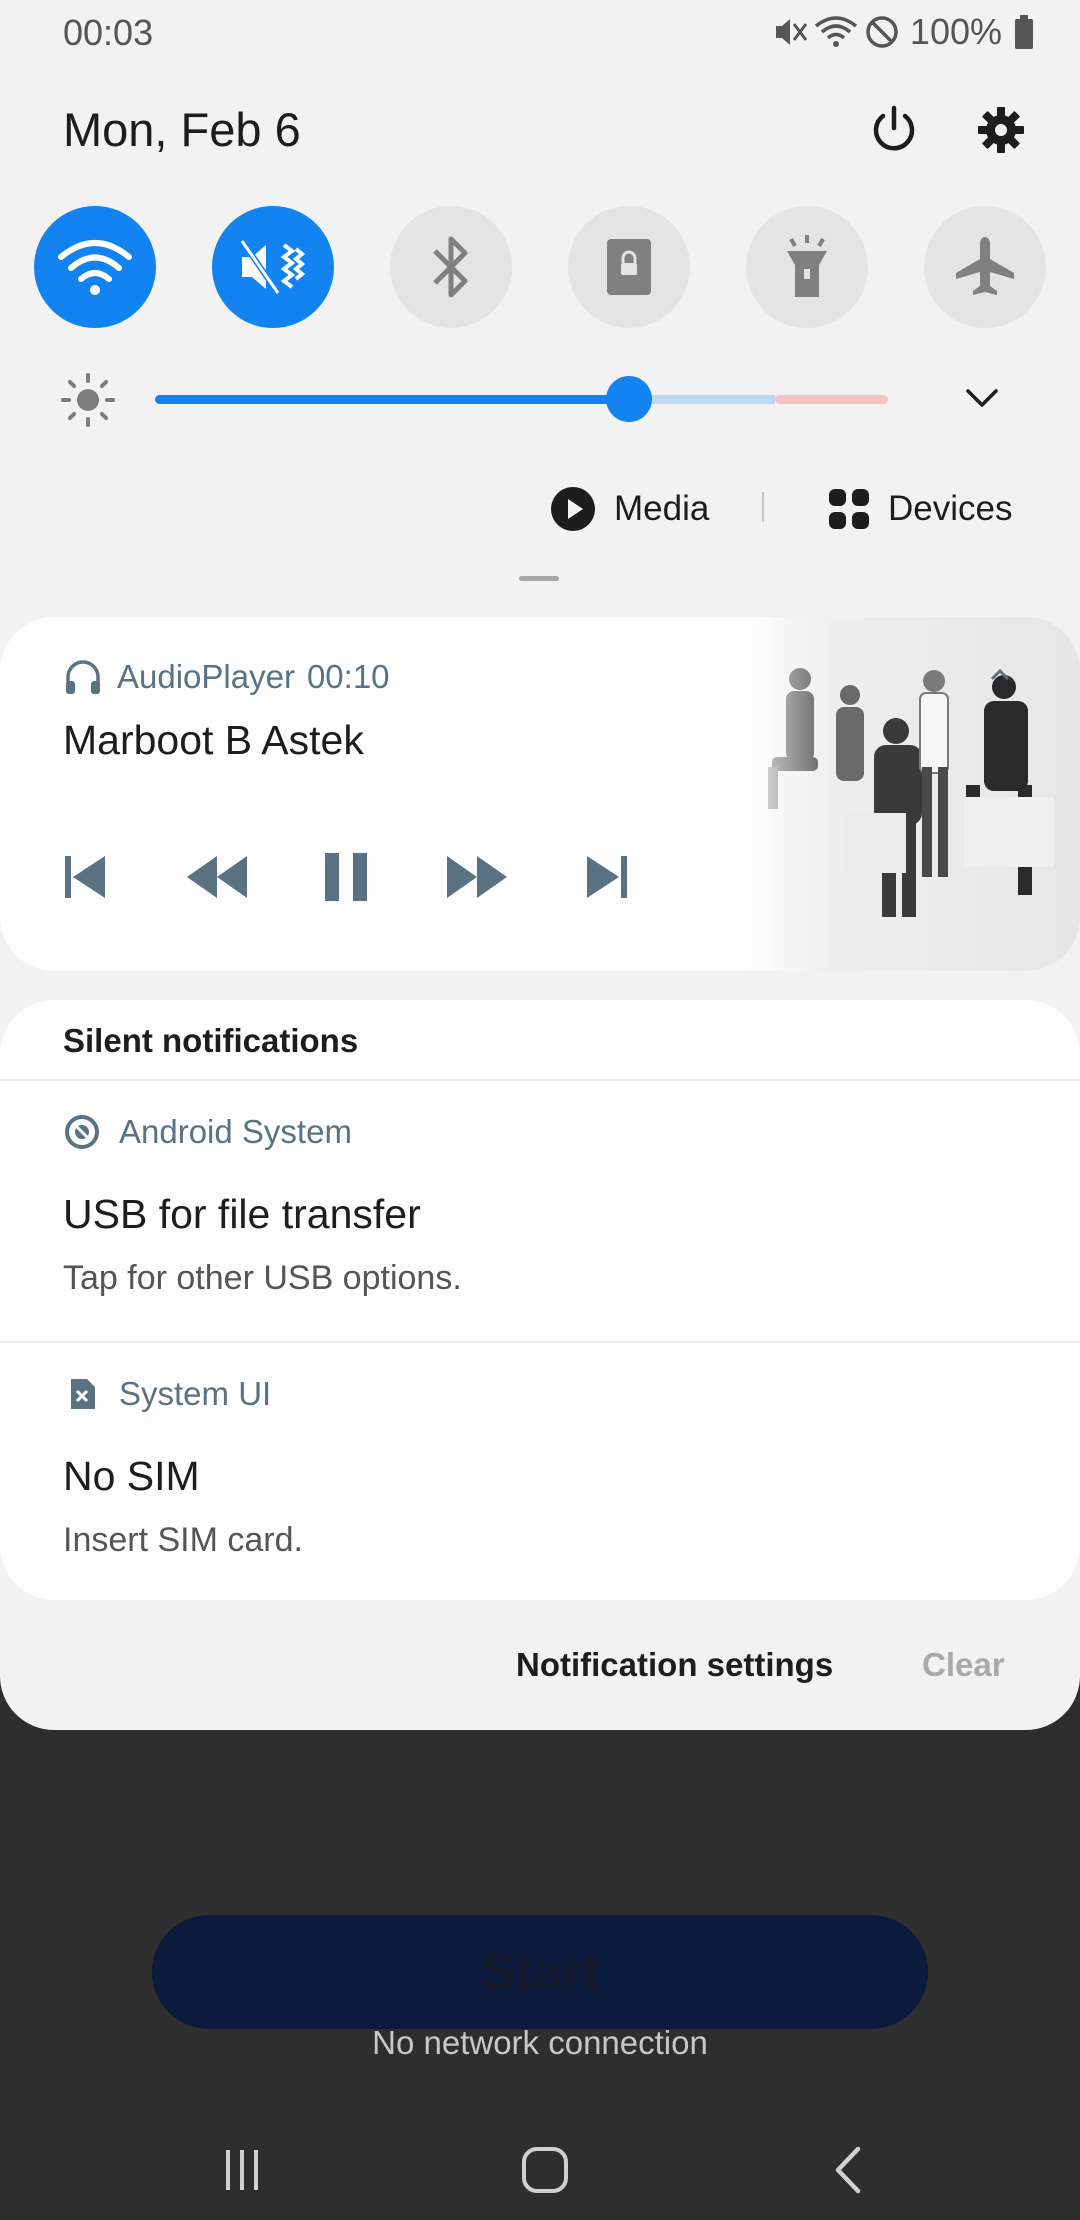  What do you see at coordinates (629, 399) in the screenshot?
I see `brightness-slider-thumb` at bounding box center [629, 399].